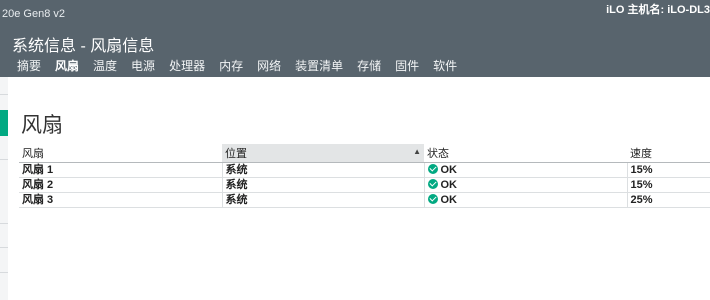  Describe the element at coordinates (407, 67) in the screenshot. I see `tab-firmware: 固件` at that location.